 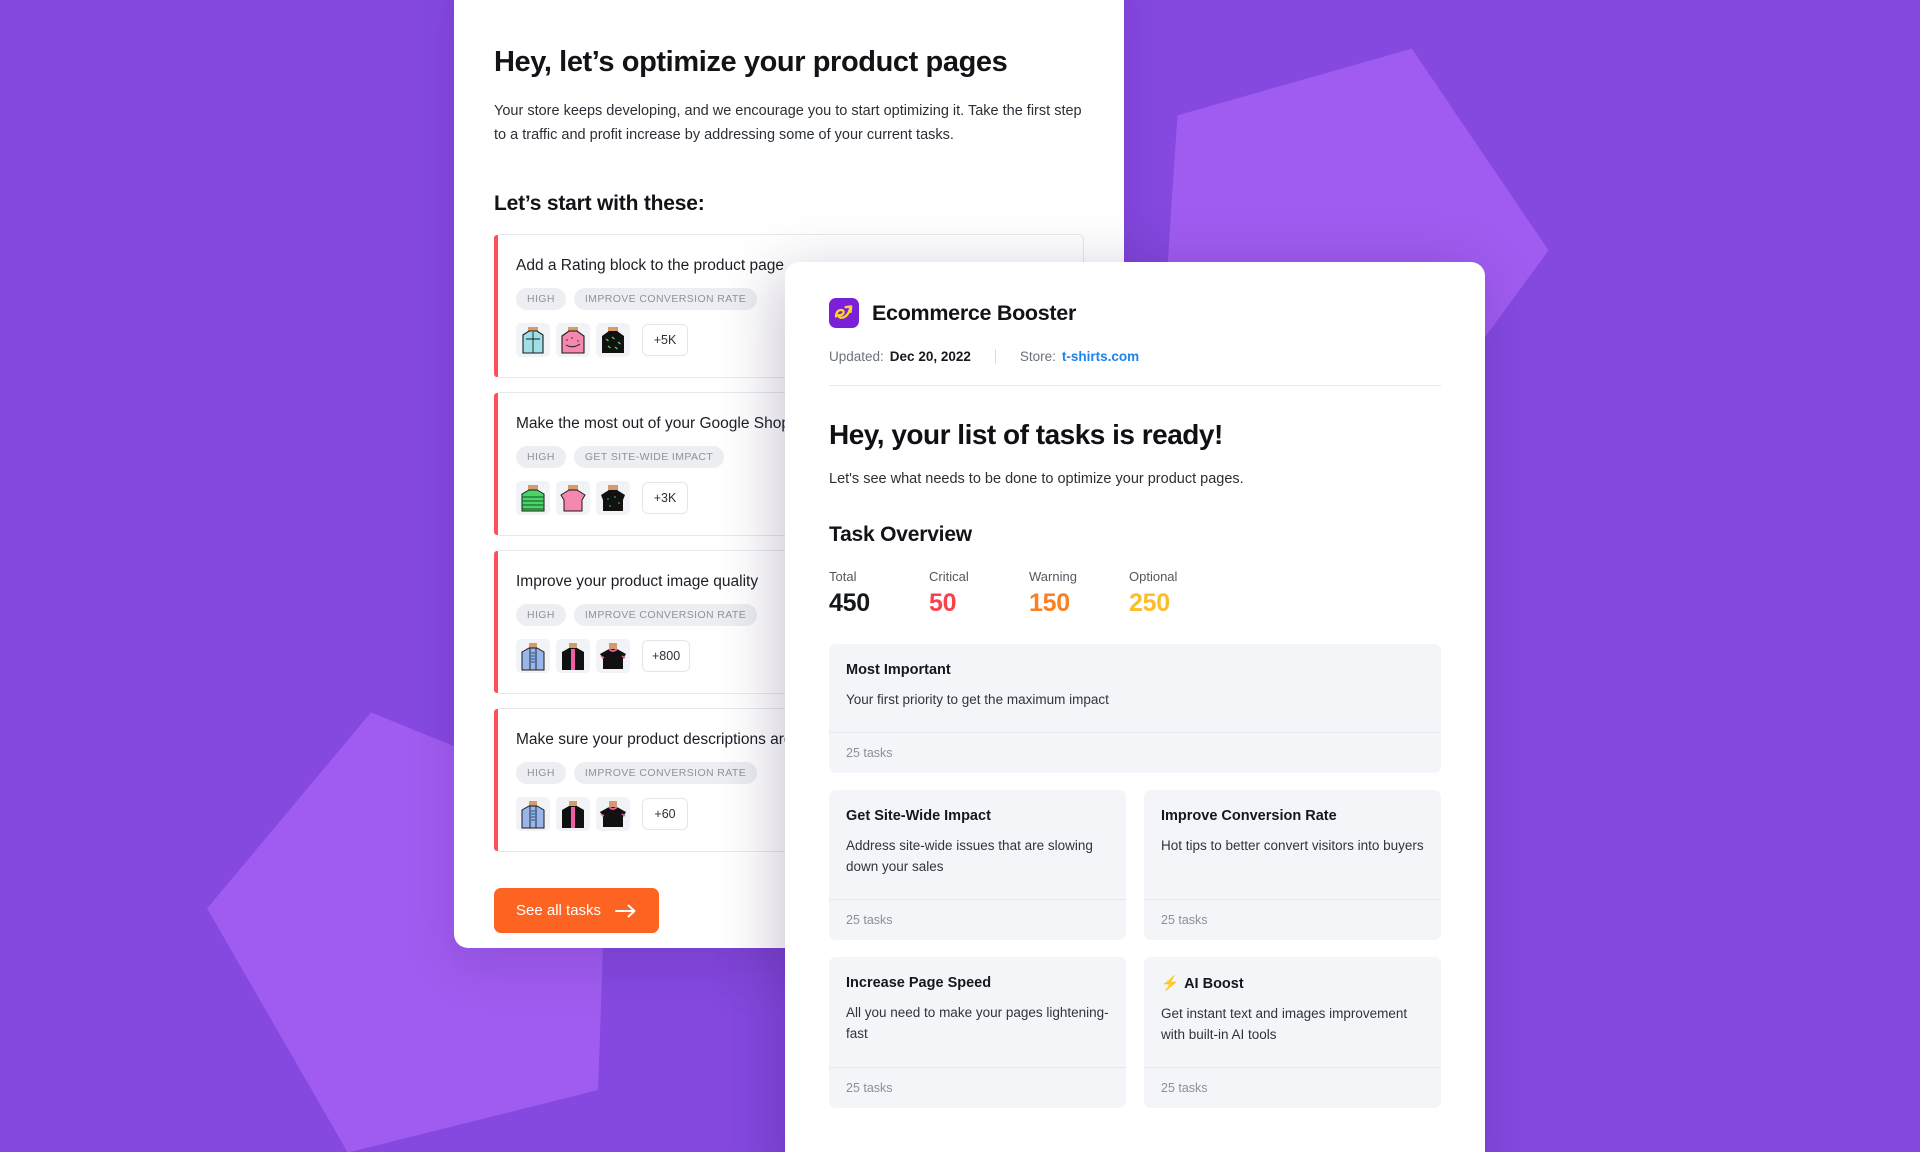 I want to click on tasks-subheading: Let’s start with these:, so click(x=599, y=203).